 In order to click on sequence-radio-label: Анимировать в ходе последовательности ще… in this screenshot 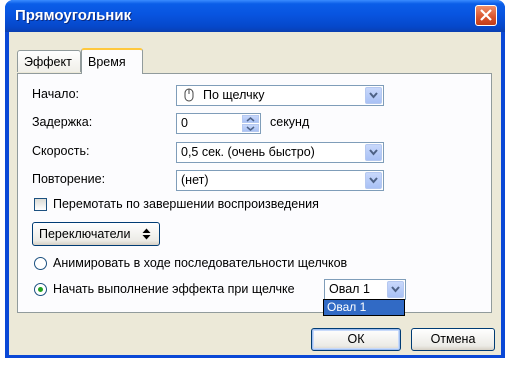, I will do `click(200, 263)`.